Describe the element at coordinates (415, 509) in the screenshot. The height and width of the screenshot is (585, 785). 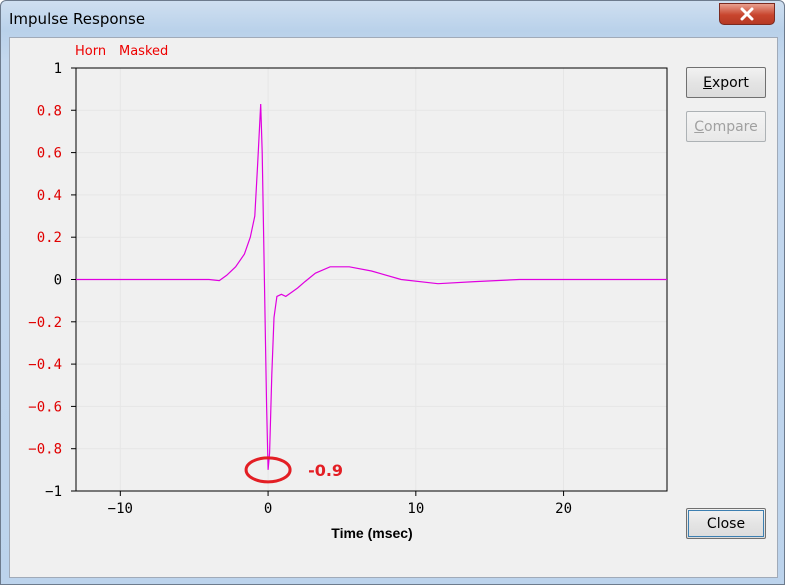
I see `x-tick-label: 10` at that location.